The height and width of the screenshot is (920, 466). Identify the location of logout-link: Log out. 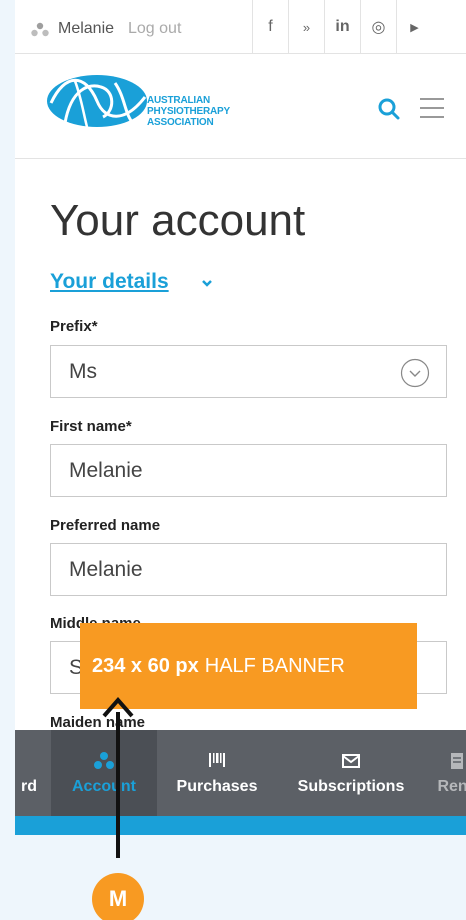
(154, 29).